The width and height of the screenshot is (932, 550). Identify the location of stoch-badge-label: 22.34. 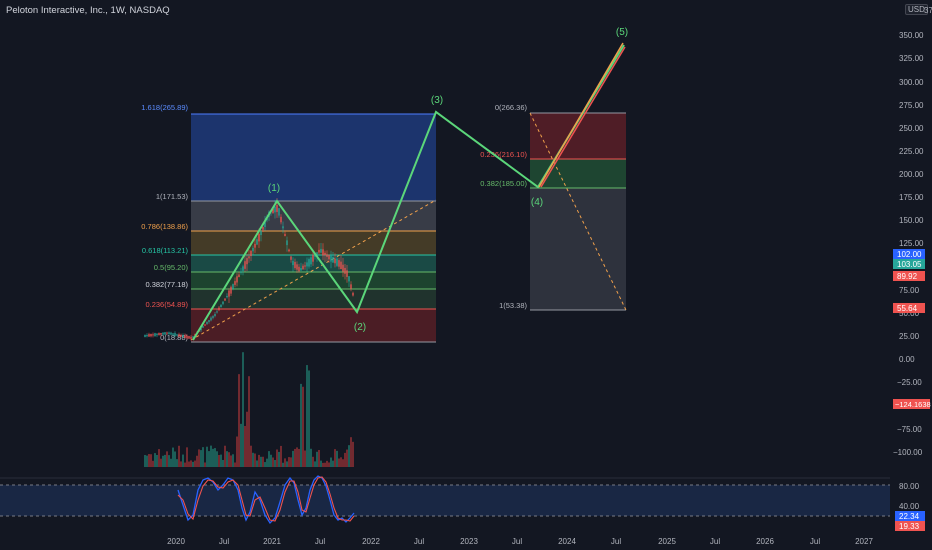
(909, 516).